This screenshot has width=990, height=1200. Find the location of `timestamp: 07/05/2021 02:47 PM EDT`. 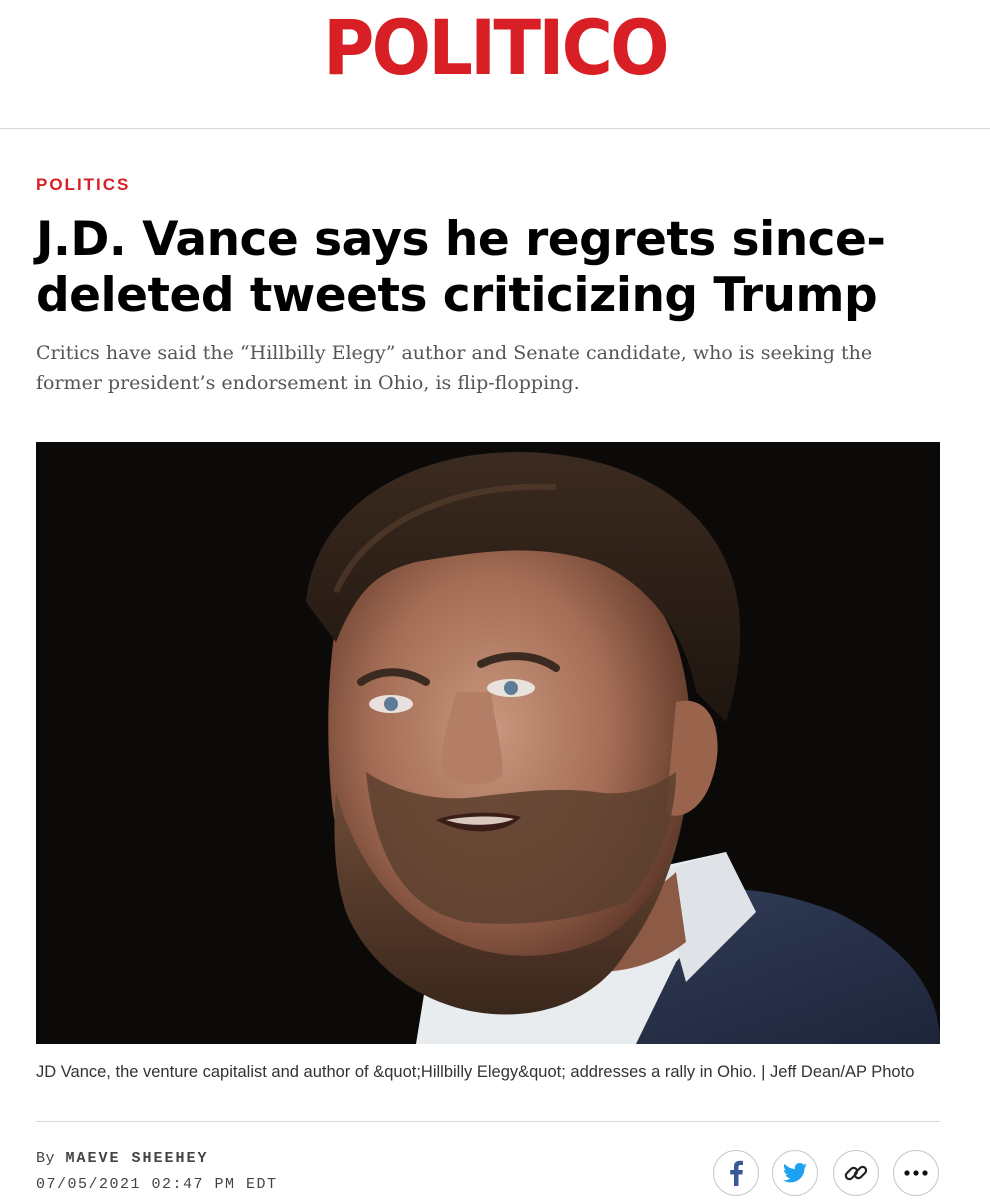

timestamp: 07/05/2021 02:47 PM EDT is located at coordinates (157, 1184).